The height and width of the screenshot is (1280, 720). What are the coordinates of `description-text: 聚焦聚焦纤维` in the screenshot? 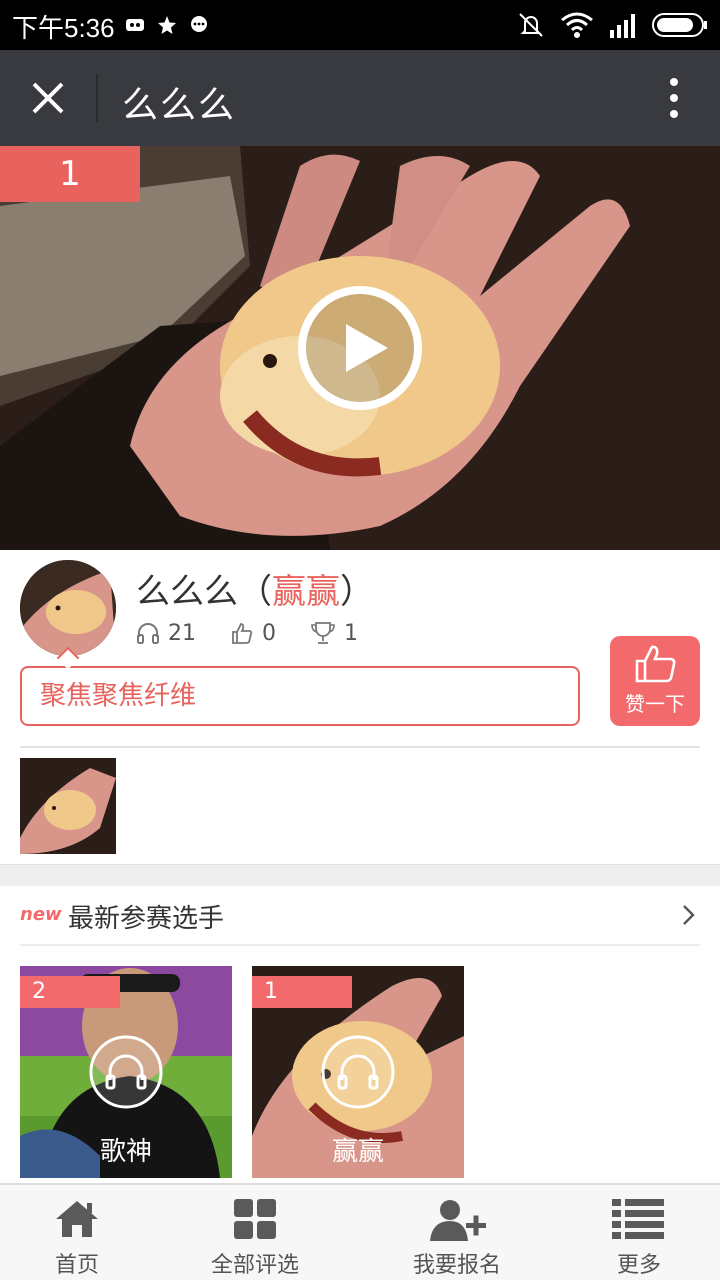 It's located at (118, 696).